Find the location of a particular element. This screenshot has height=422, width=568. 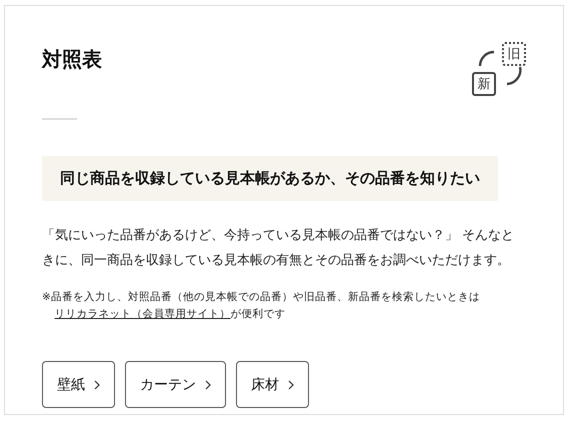

new-label: 新 is located at coordinates (484, 84).